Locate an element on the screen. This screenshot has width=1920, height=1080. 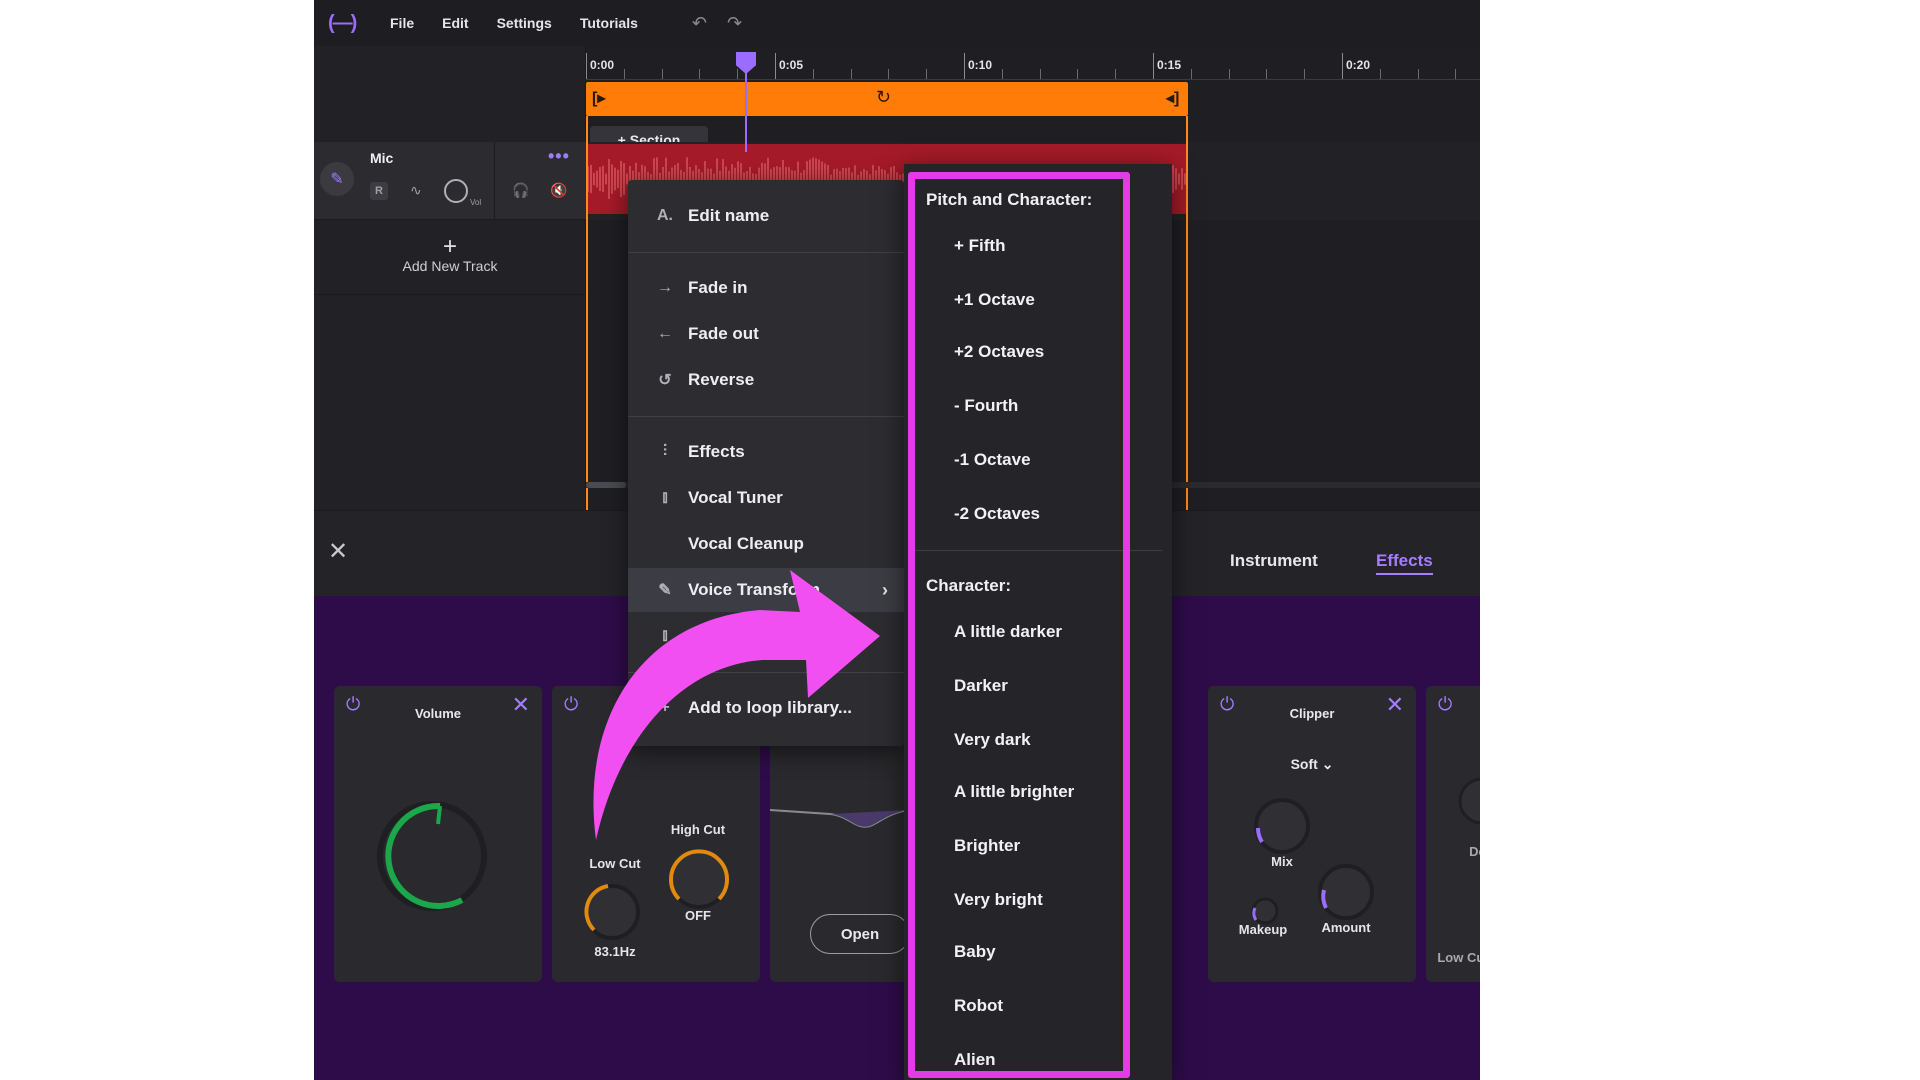
add-new-track-button: + Add New Track is located at coordinates (450, 255).